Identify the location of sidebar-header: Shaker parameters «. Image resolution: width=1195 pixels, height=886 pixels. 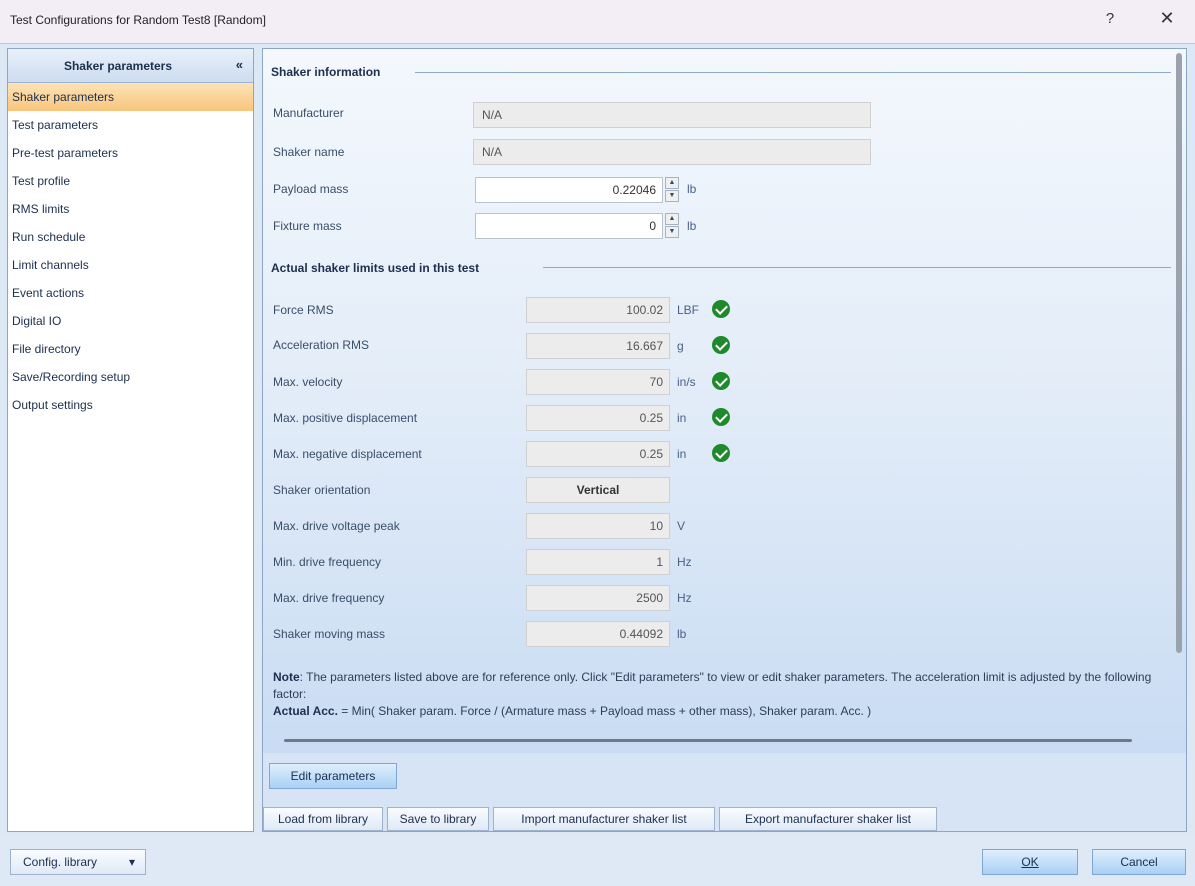
(130, 66).